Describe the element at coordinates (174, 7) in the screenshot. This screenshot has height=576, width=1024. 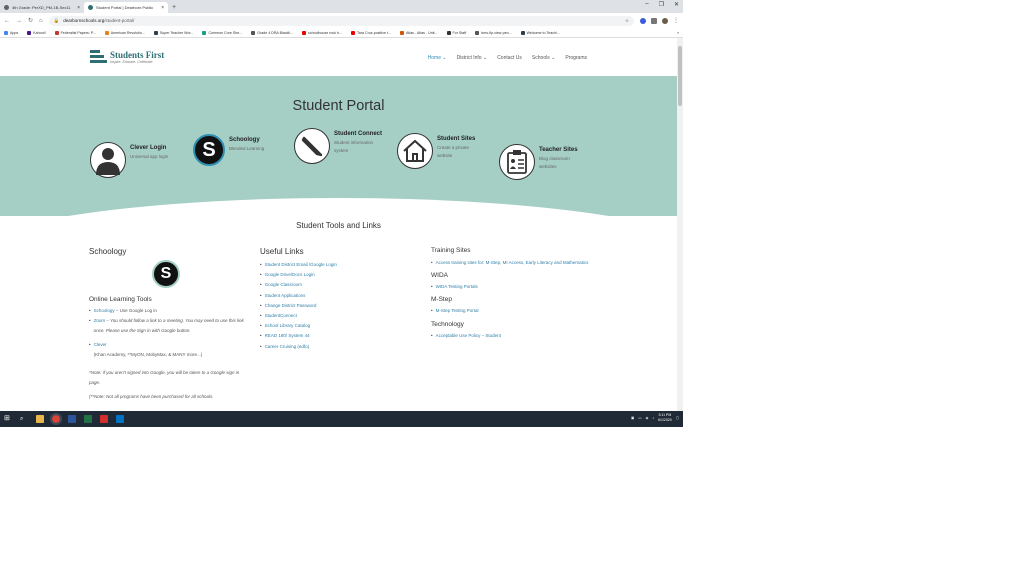
I see `new-tab-button: +` at that location.